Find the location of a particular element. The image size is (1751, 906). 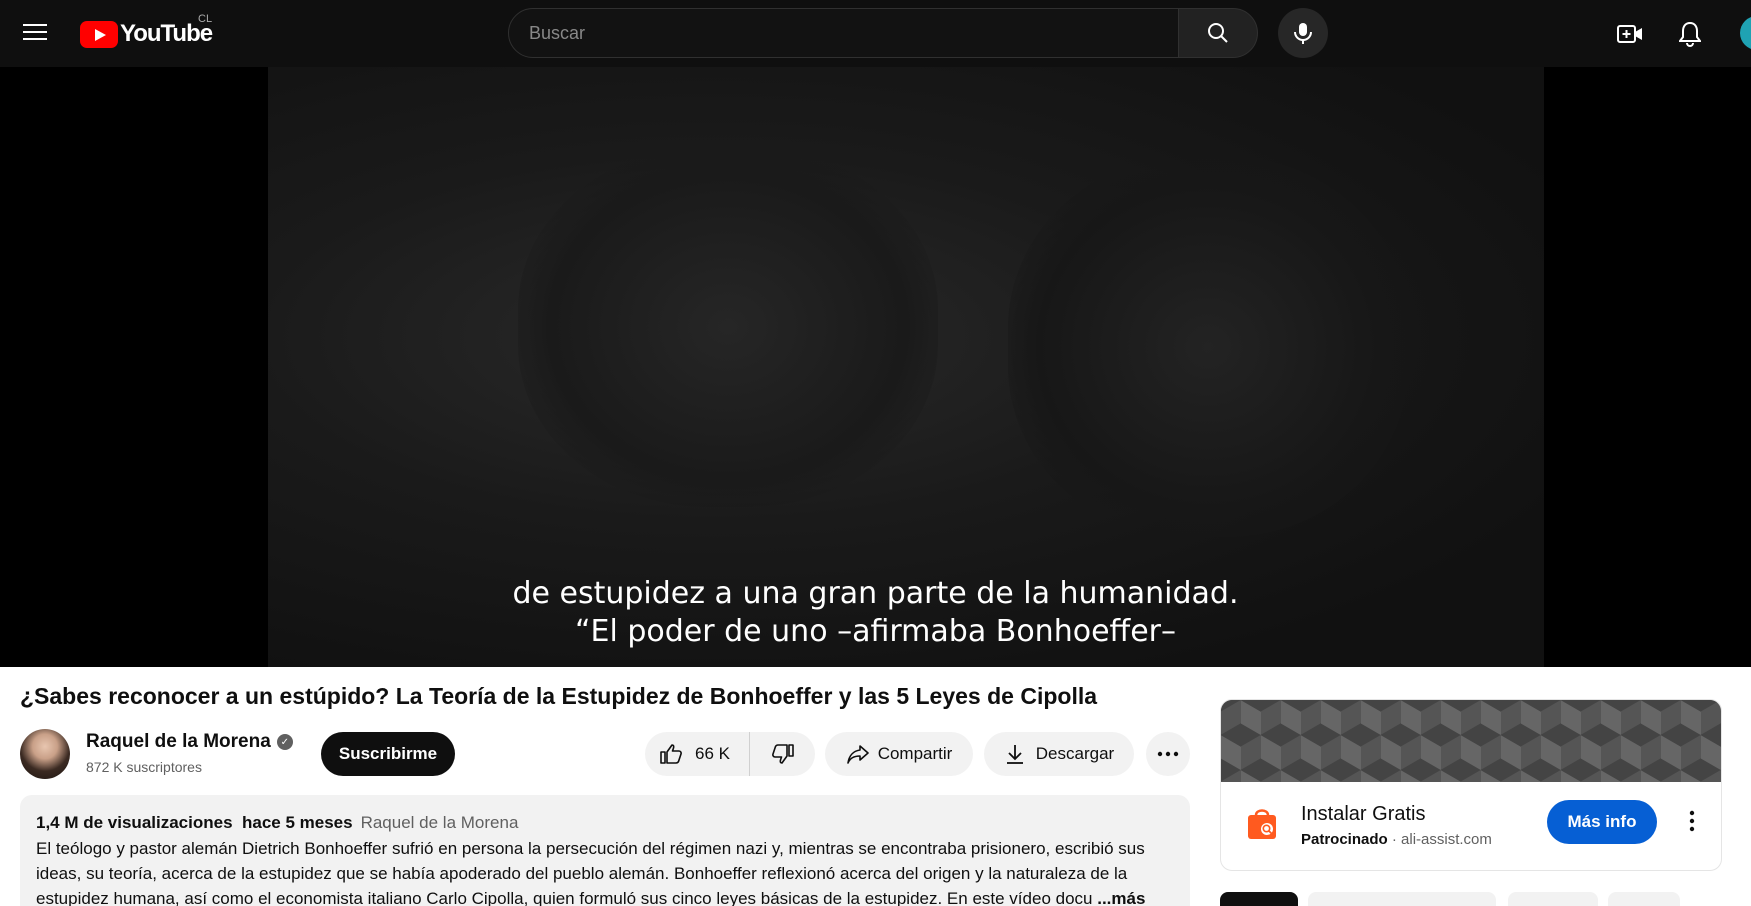

dislike-button is located at coordinates (782, 754).